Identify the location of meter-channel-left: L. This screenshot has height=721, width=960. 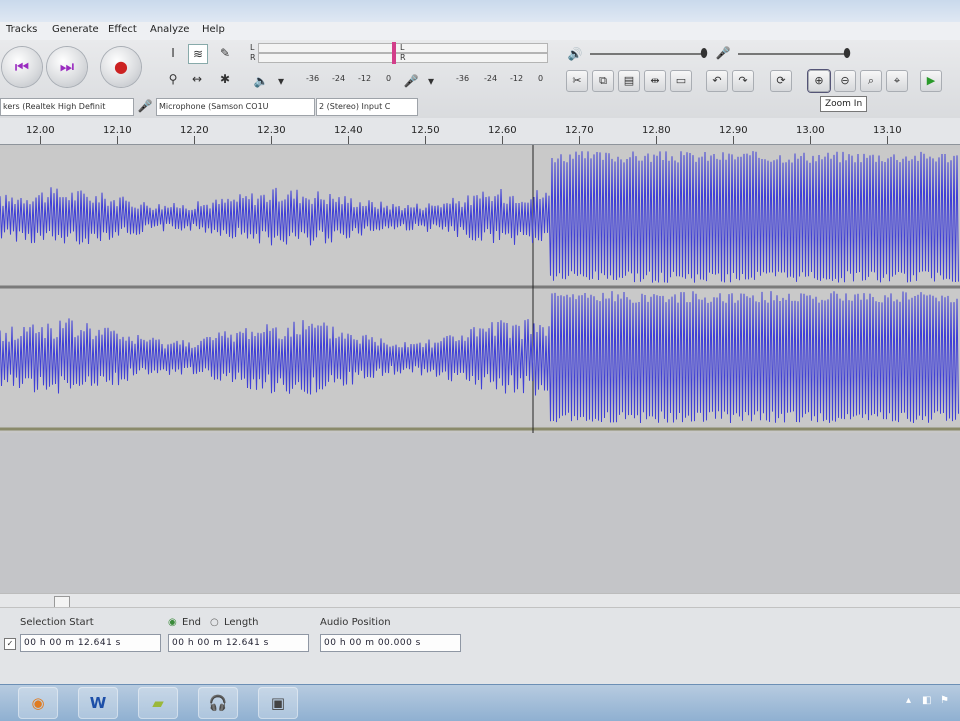
(252, 47).